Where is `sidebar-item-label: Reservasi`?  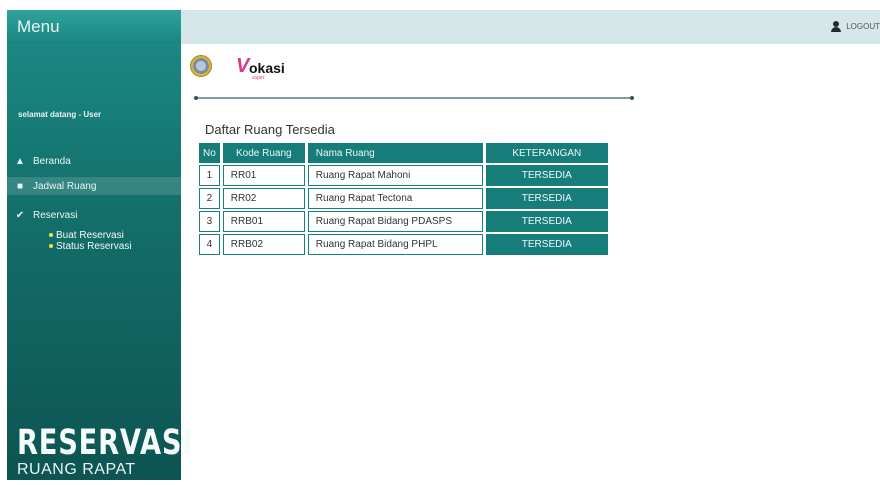 sidebar-item-label: Reservasi is located at coordinates (55, 215).